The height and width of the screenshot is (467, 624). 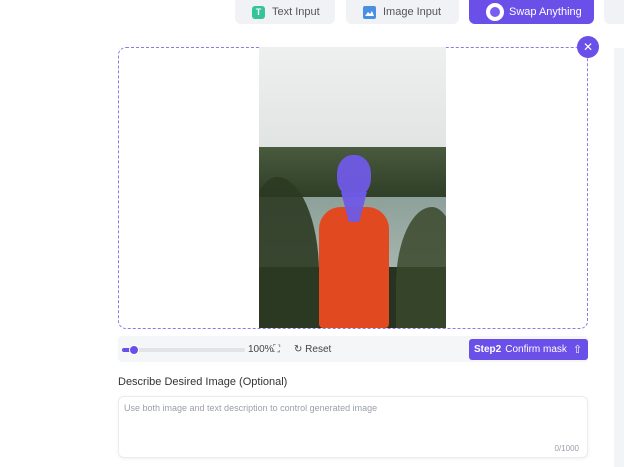 I want to click on tab-swap-anything: Swap Anything, so click(x=531, y=12).